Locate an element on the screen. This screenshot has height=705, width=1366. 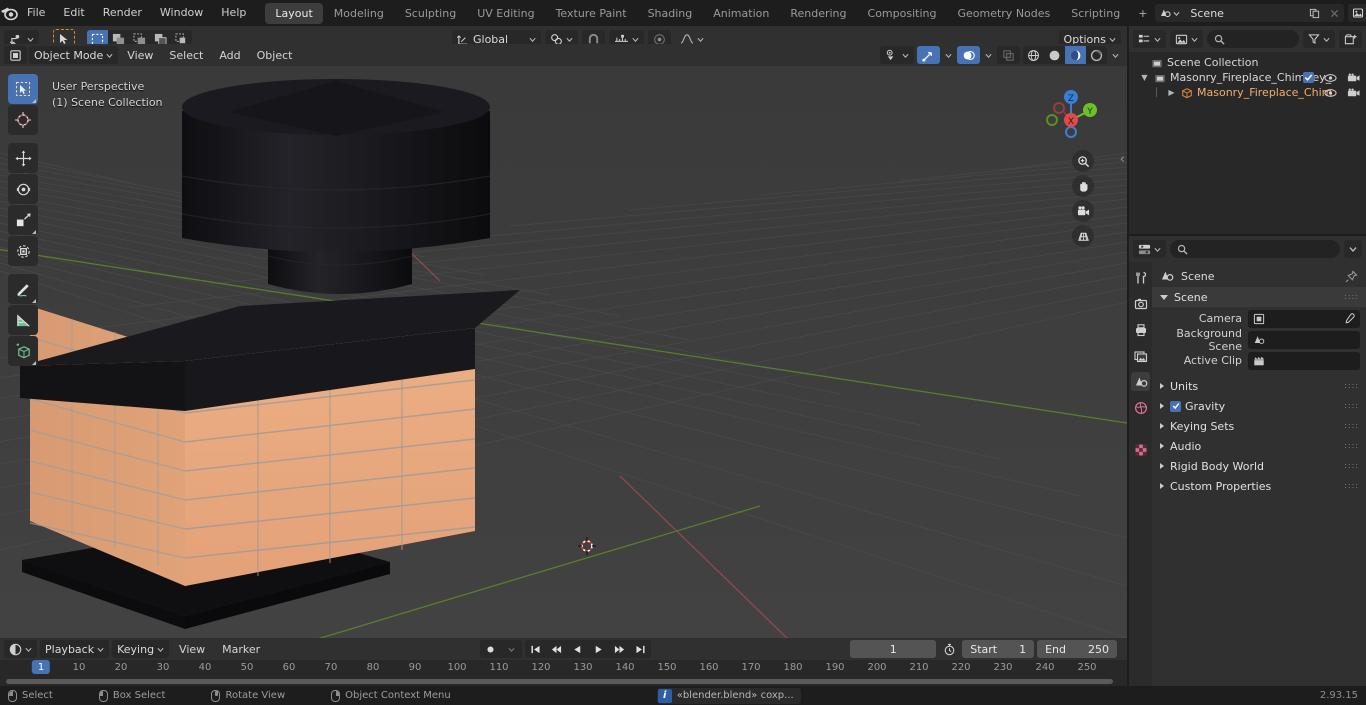
camera-icon is located at coordinates (1083, 211).